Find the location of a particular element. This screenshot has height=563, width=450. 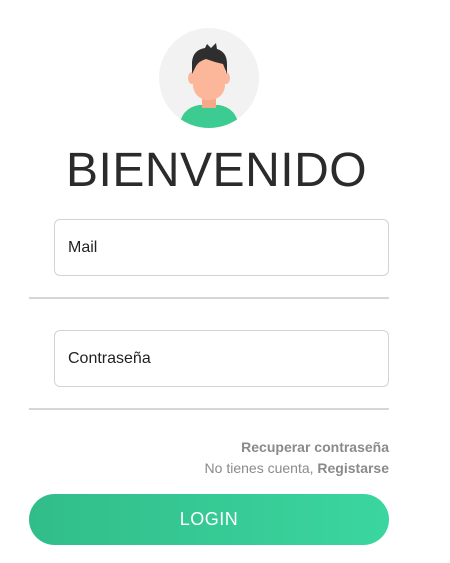

password-input is located at coordinates (221, 358).